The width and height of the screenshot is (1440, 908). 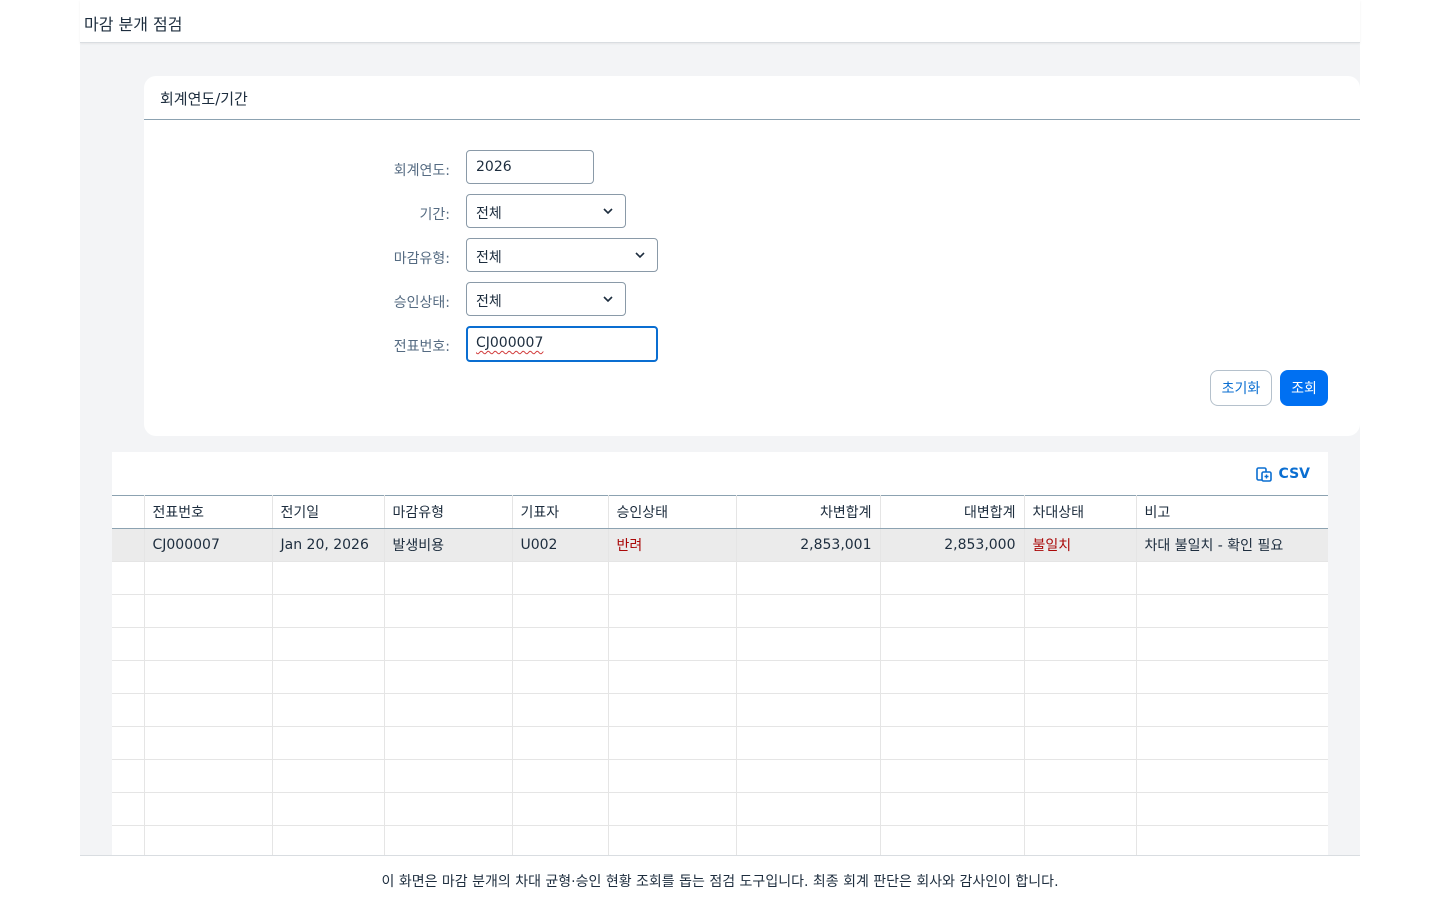 What do you see at coordinates (128, 545) in the screenshot?
I see `row-selector` at bounding box center [128, 545].